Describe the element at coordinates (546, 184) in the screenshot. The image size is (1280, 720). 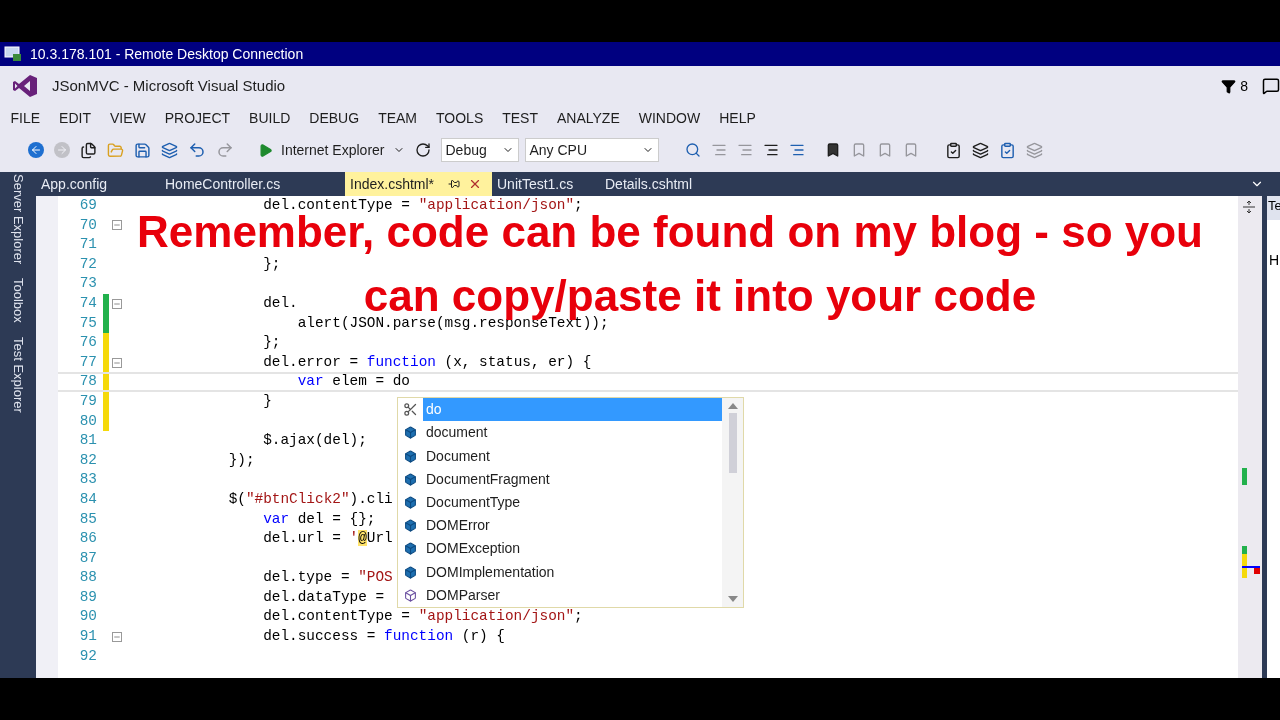
I see `document-tab: UnitTest1.cs` at that location.